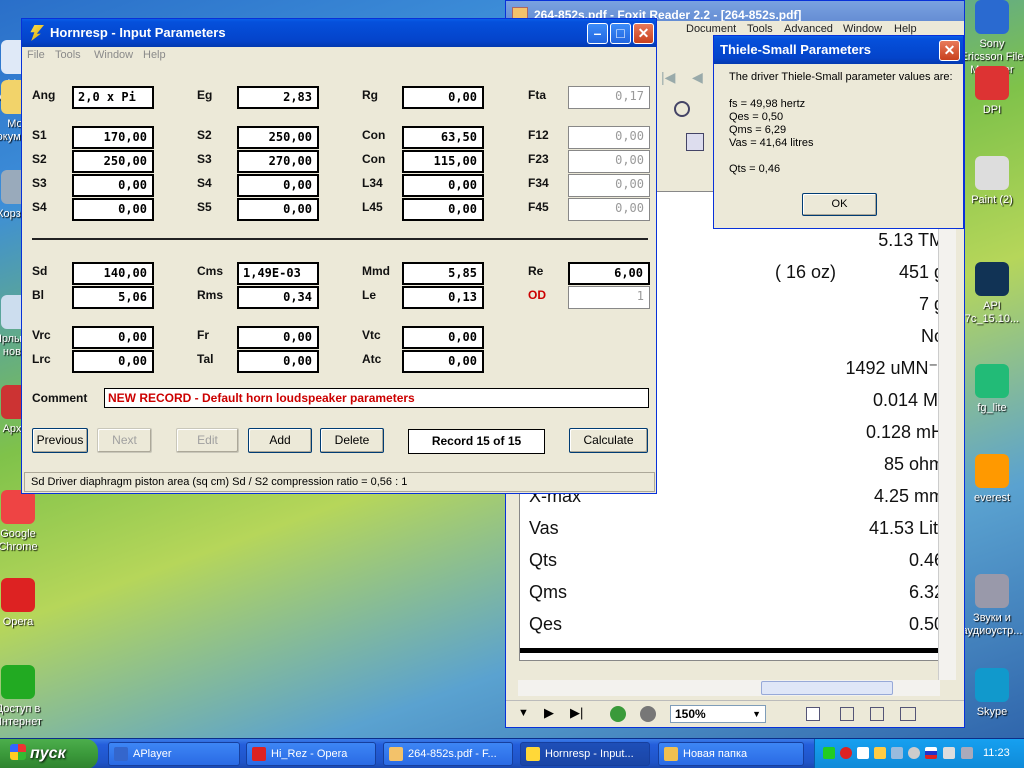 This screenshot has height=768, width=1024. I want to click on previous-button: Previous, so click(60, 440).